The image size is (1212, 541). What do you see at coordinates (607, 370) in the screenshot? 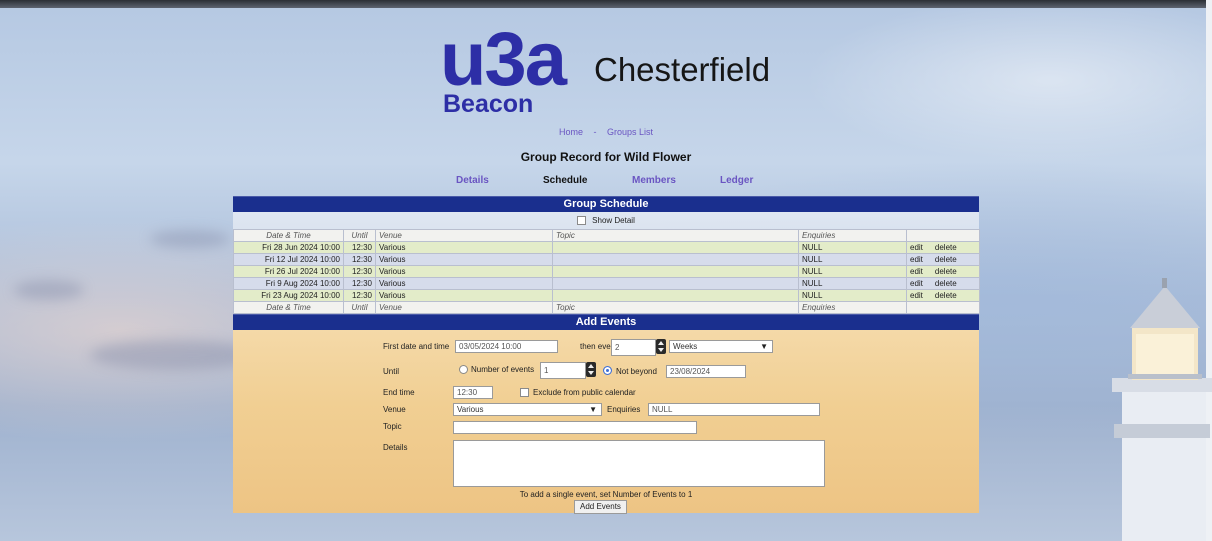
I see `not-beyond-radio` at bounding box center [607, 370].